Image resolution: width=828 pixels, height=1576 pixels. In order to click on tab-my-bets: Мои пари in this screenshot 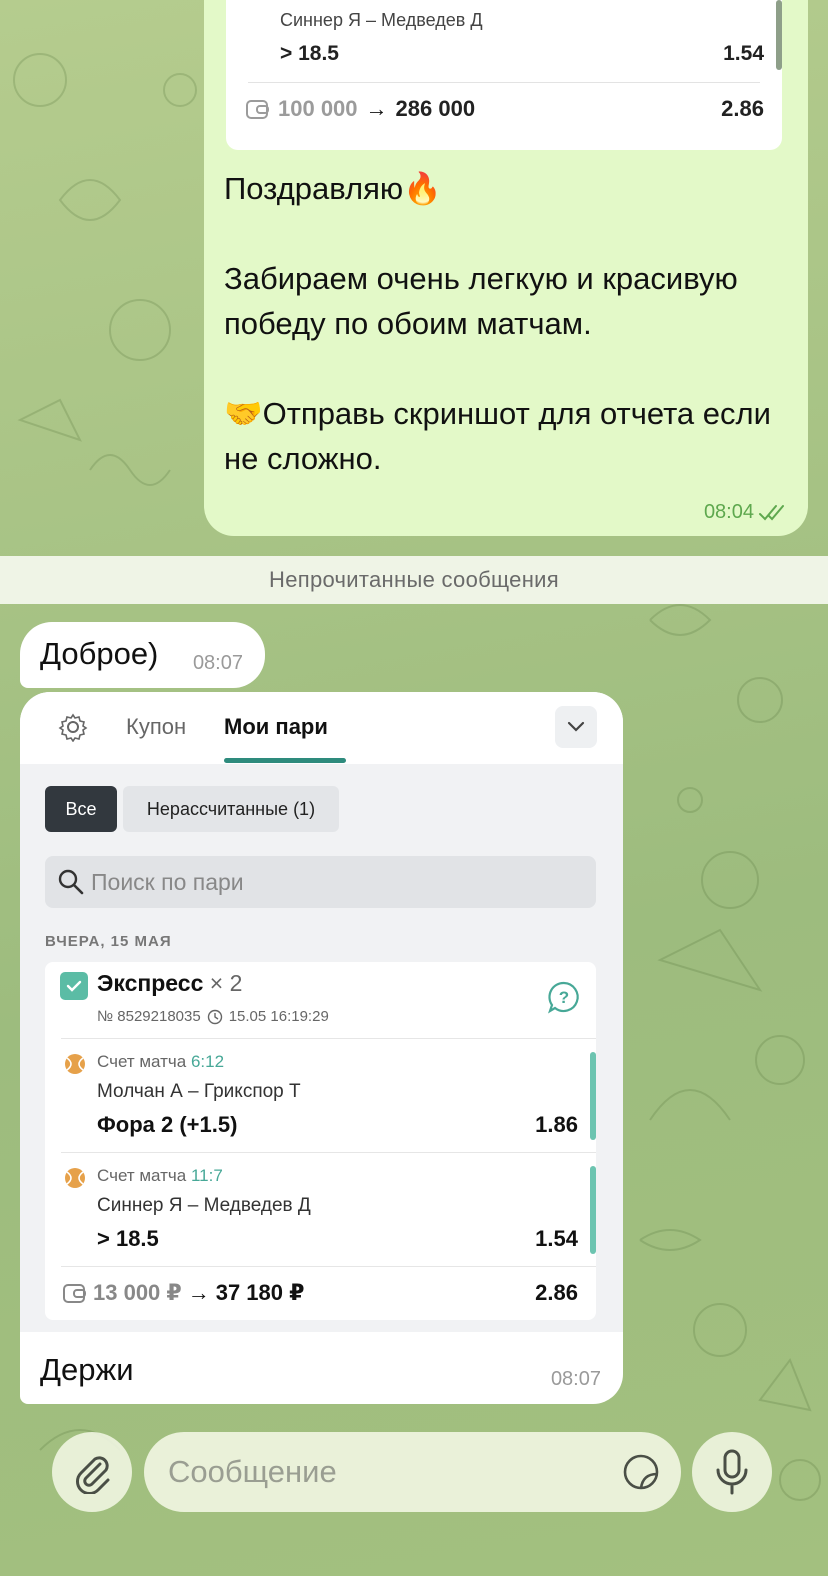, I will do `click(276, 726)`.